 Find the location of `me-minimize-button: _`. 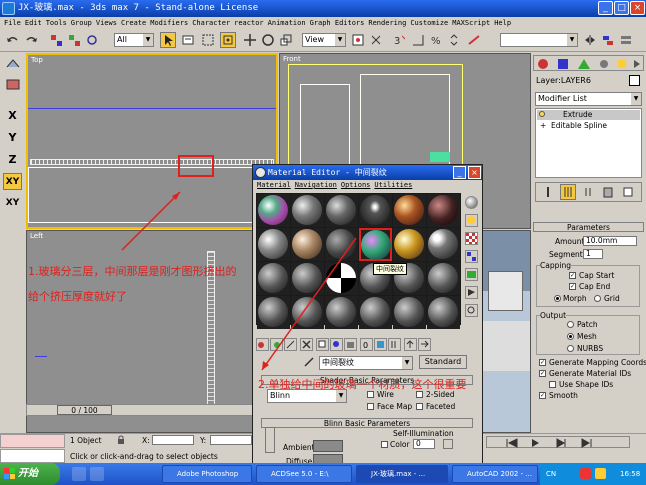

me-minimize-button: _ is located at coordinates (459, 172).